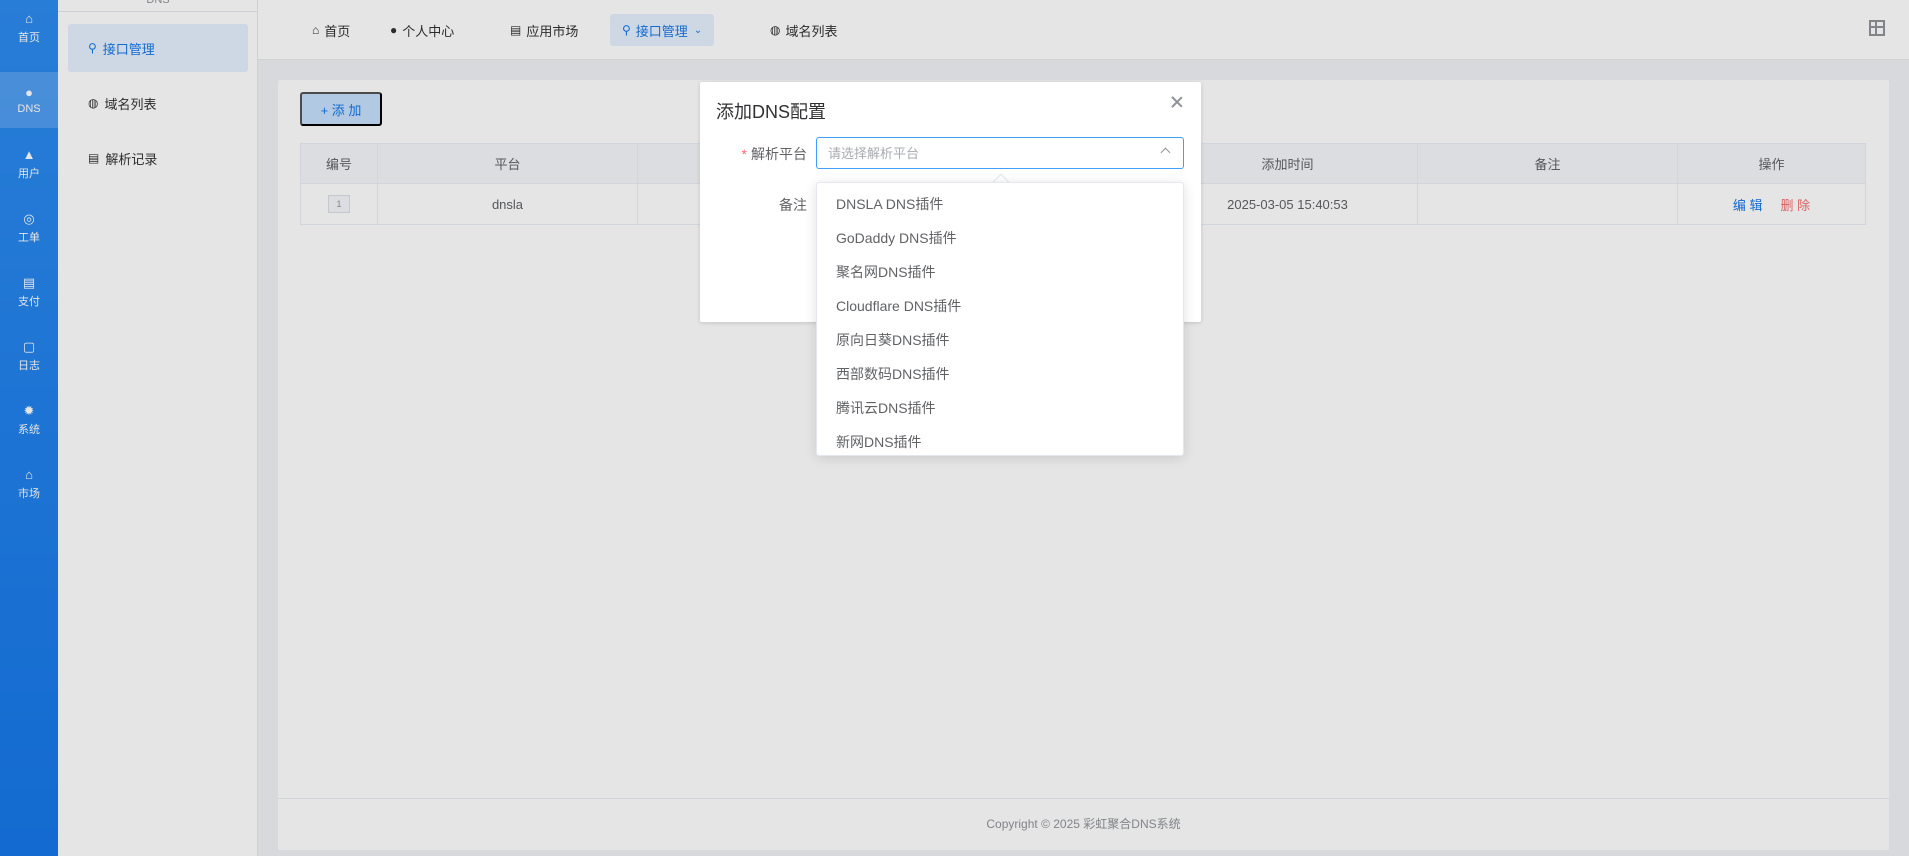  I want to click on option-tencent: 腾讯云DNS插件, so click(1000, 408).